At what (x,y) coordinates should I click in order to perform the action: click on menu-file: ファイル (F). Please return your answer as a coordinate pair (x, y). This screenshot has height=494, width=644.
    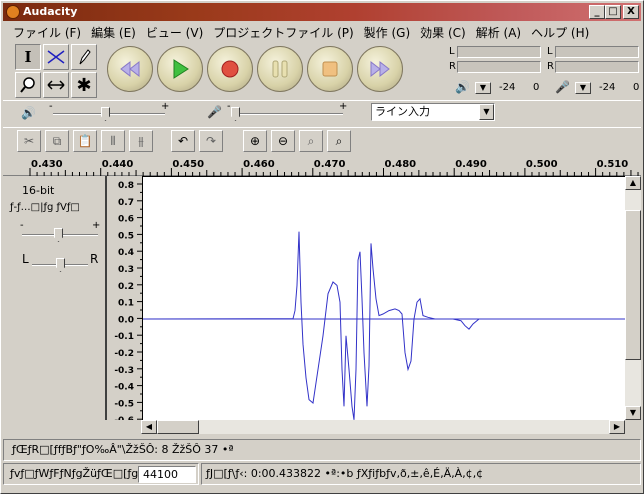
    Looking at the image, I should click on (48, 31).